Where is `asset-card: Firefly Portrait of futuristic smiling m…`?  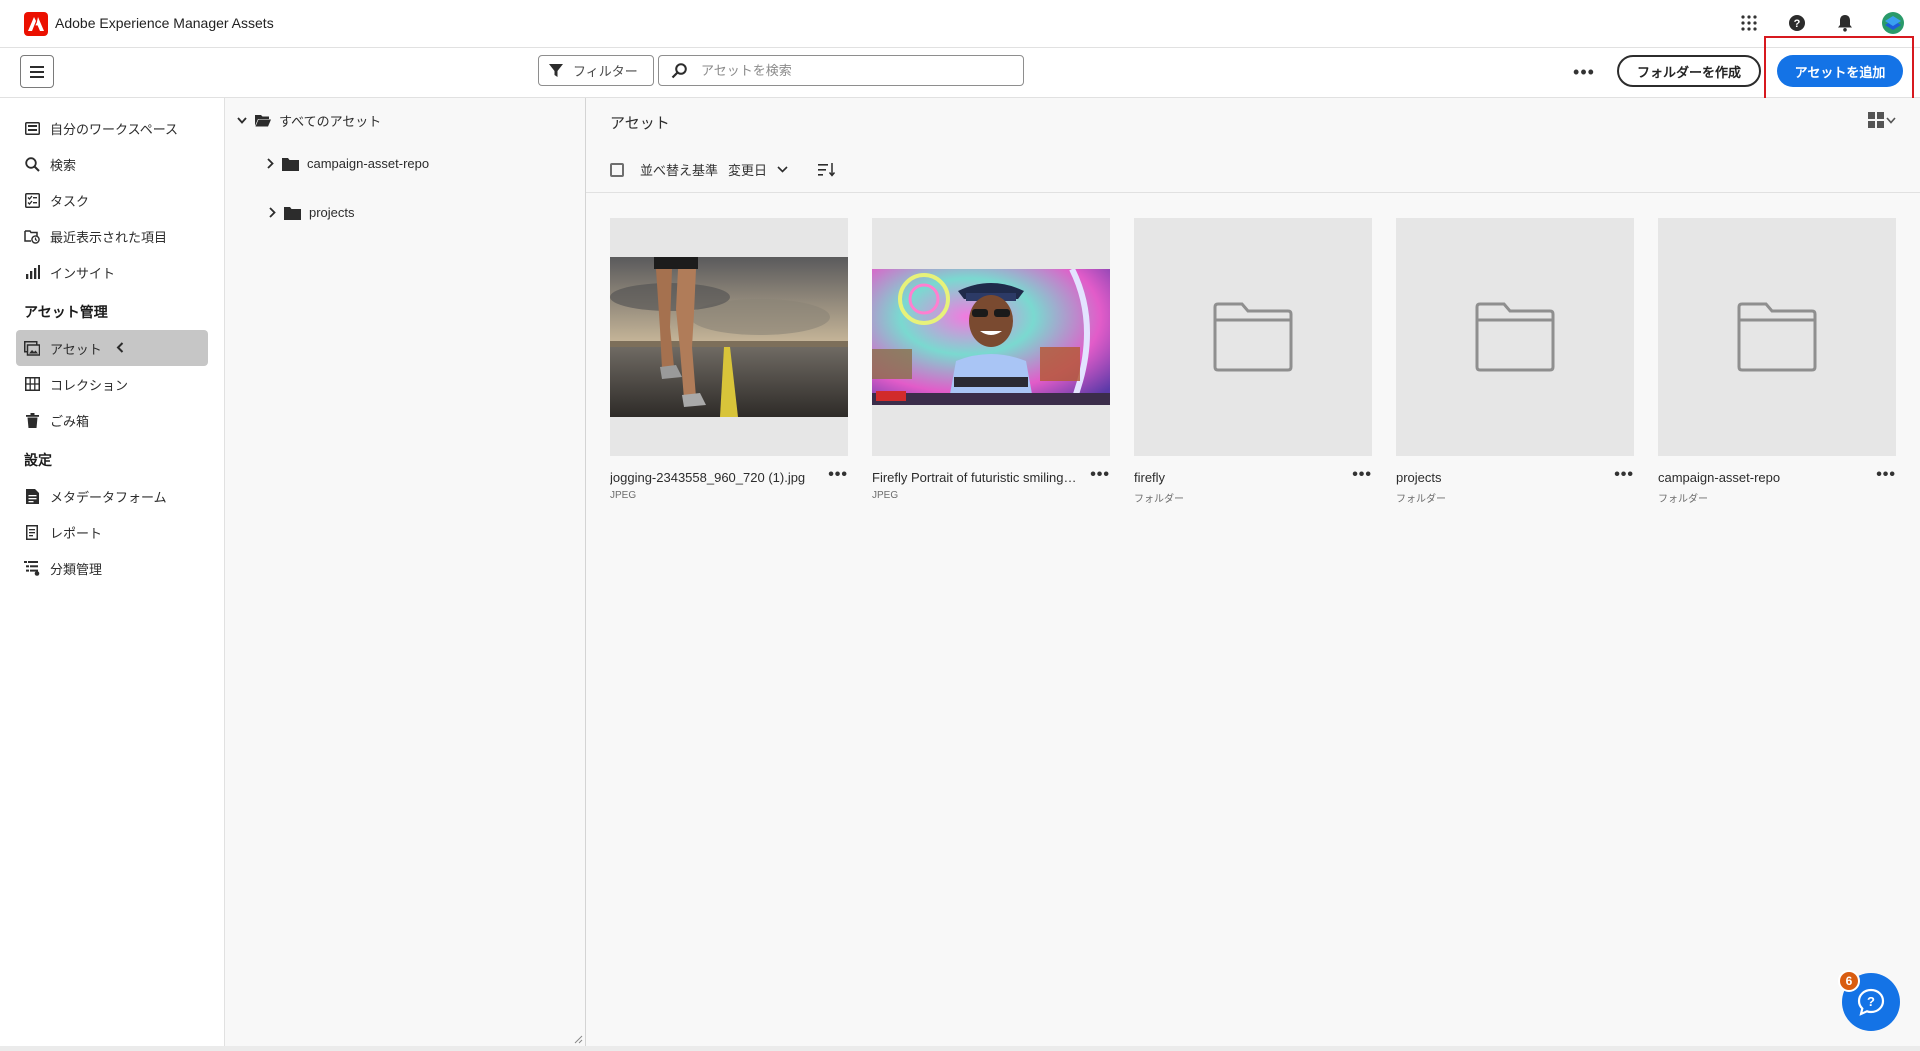 asset-card: Firefly Portrait of futuristic smiling m… is located at coordinates (991, 359).